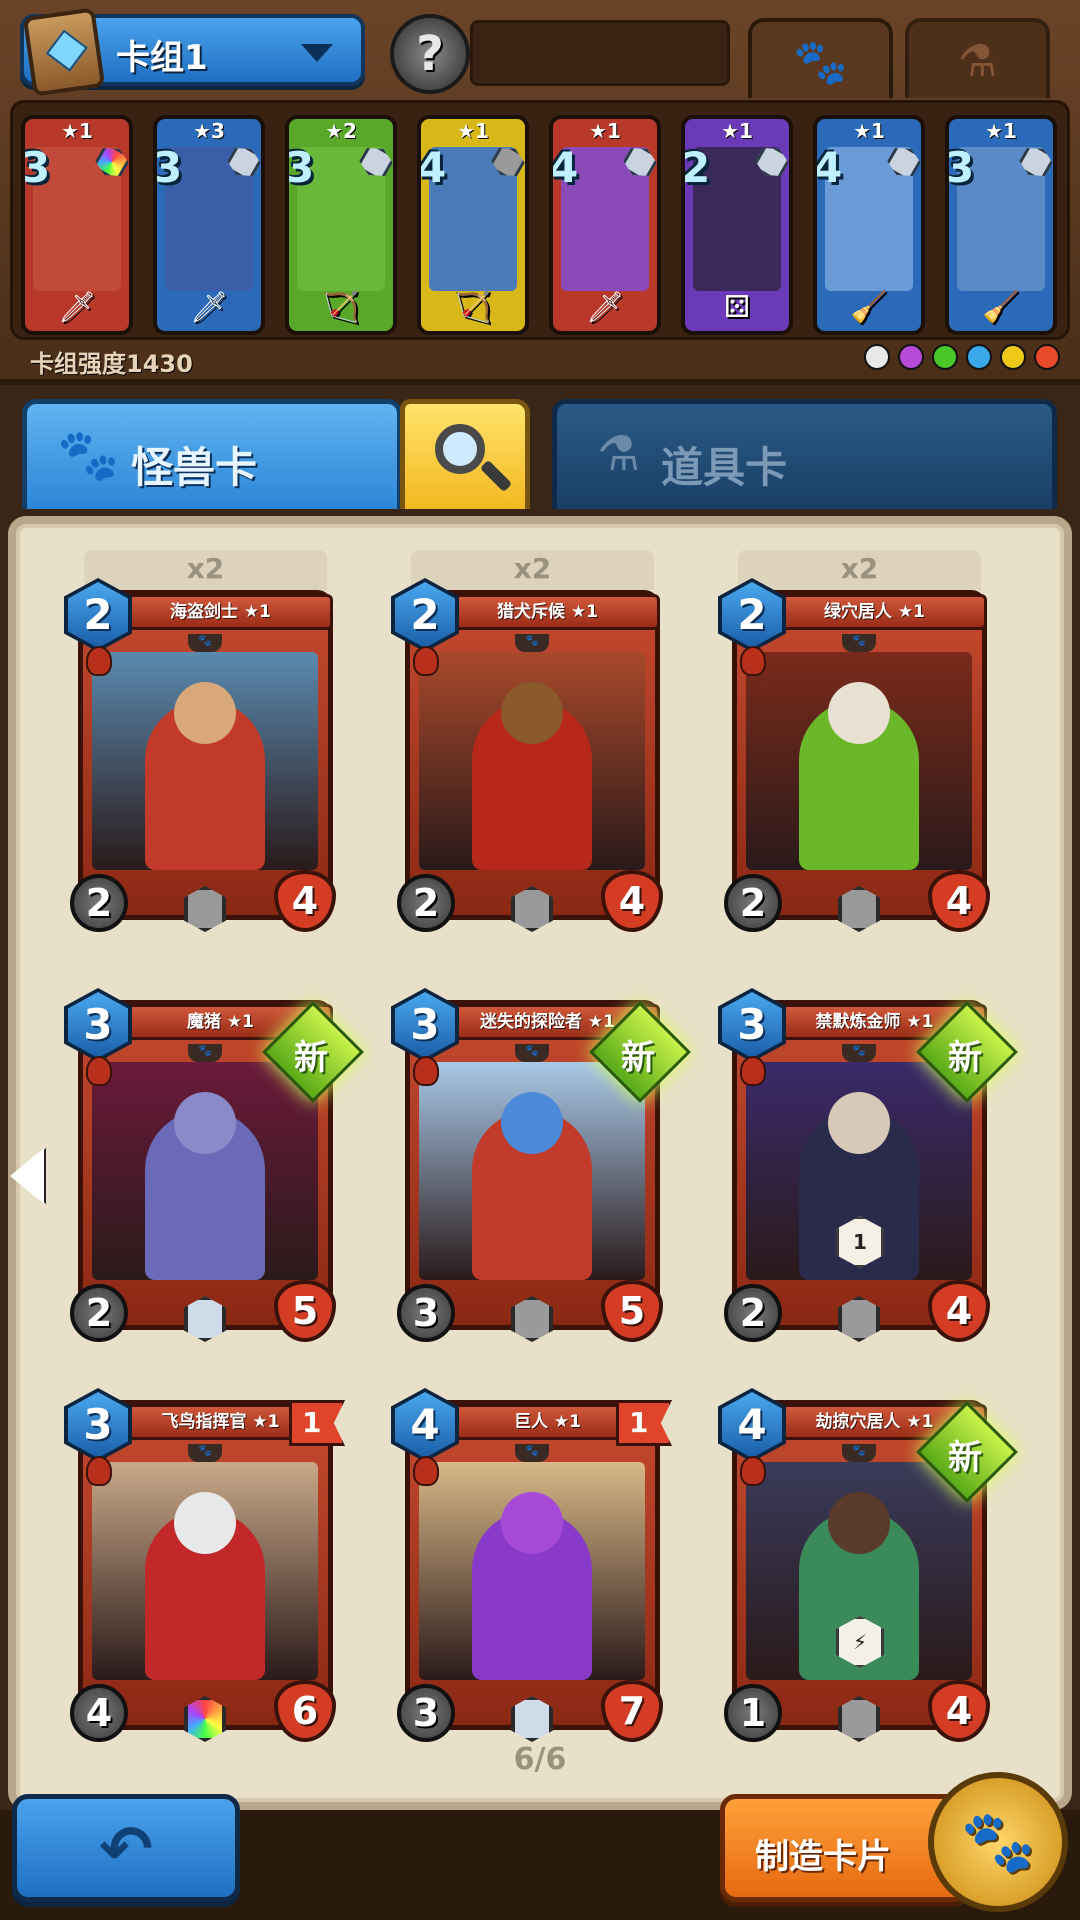 The image size is (1080, 1920). Describe the element at coordinates (426, 1313) in the screenshot. I see `card-attack: 3` at that location.